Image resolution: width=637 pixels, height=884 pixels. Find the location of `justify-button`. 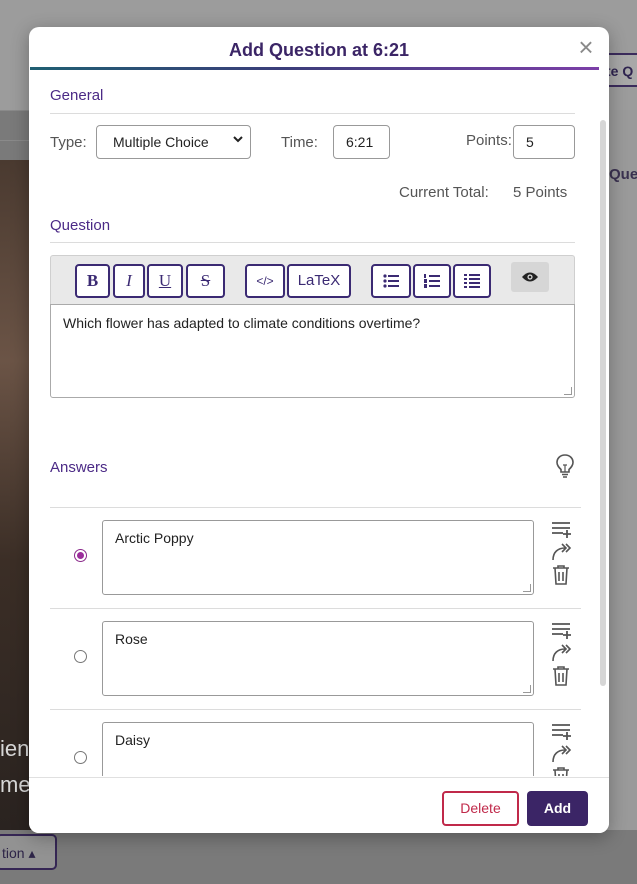

justify-button is located at coordinates (472, 281).